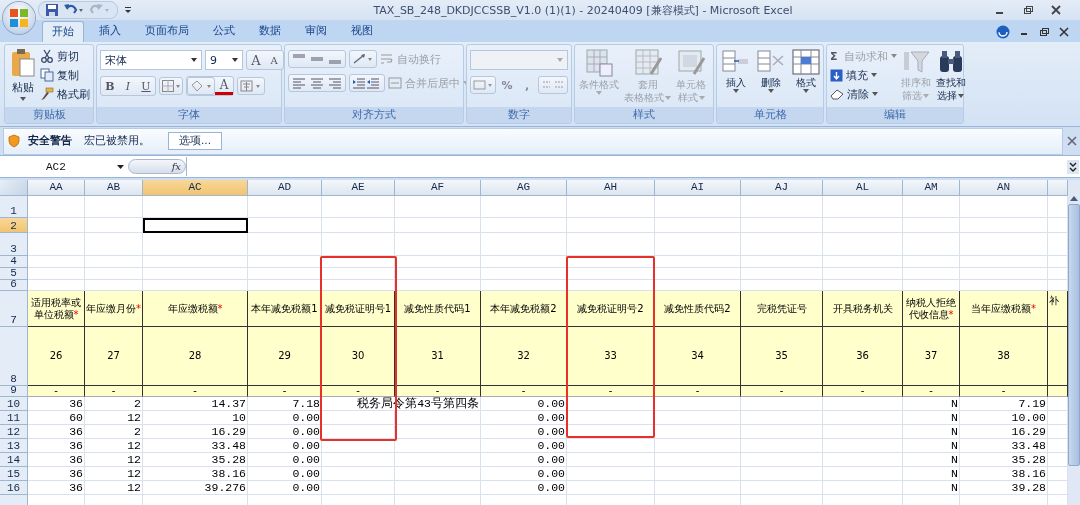 The image size is (1080, 505). What do you see at coordinates (14, 188) in the screenshot?
I see `select-all-corner` at bounding box center [14, 188].